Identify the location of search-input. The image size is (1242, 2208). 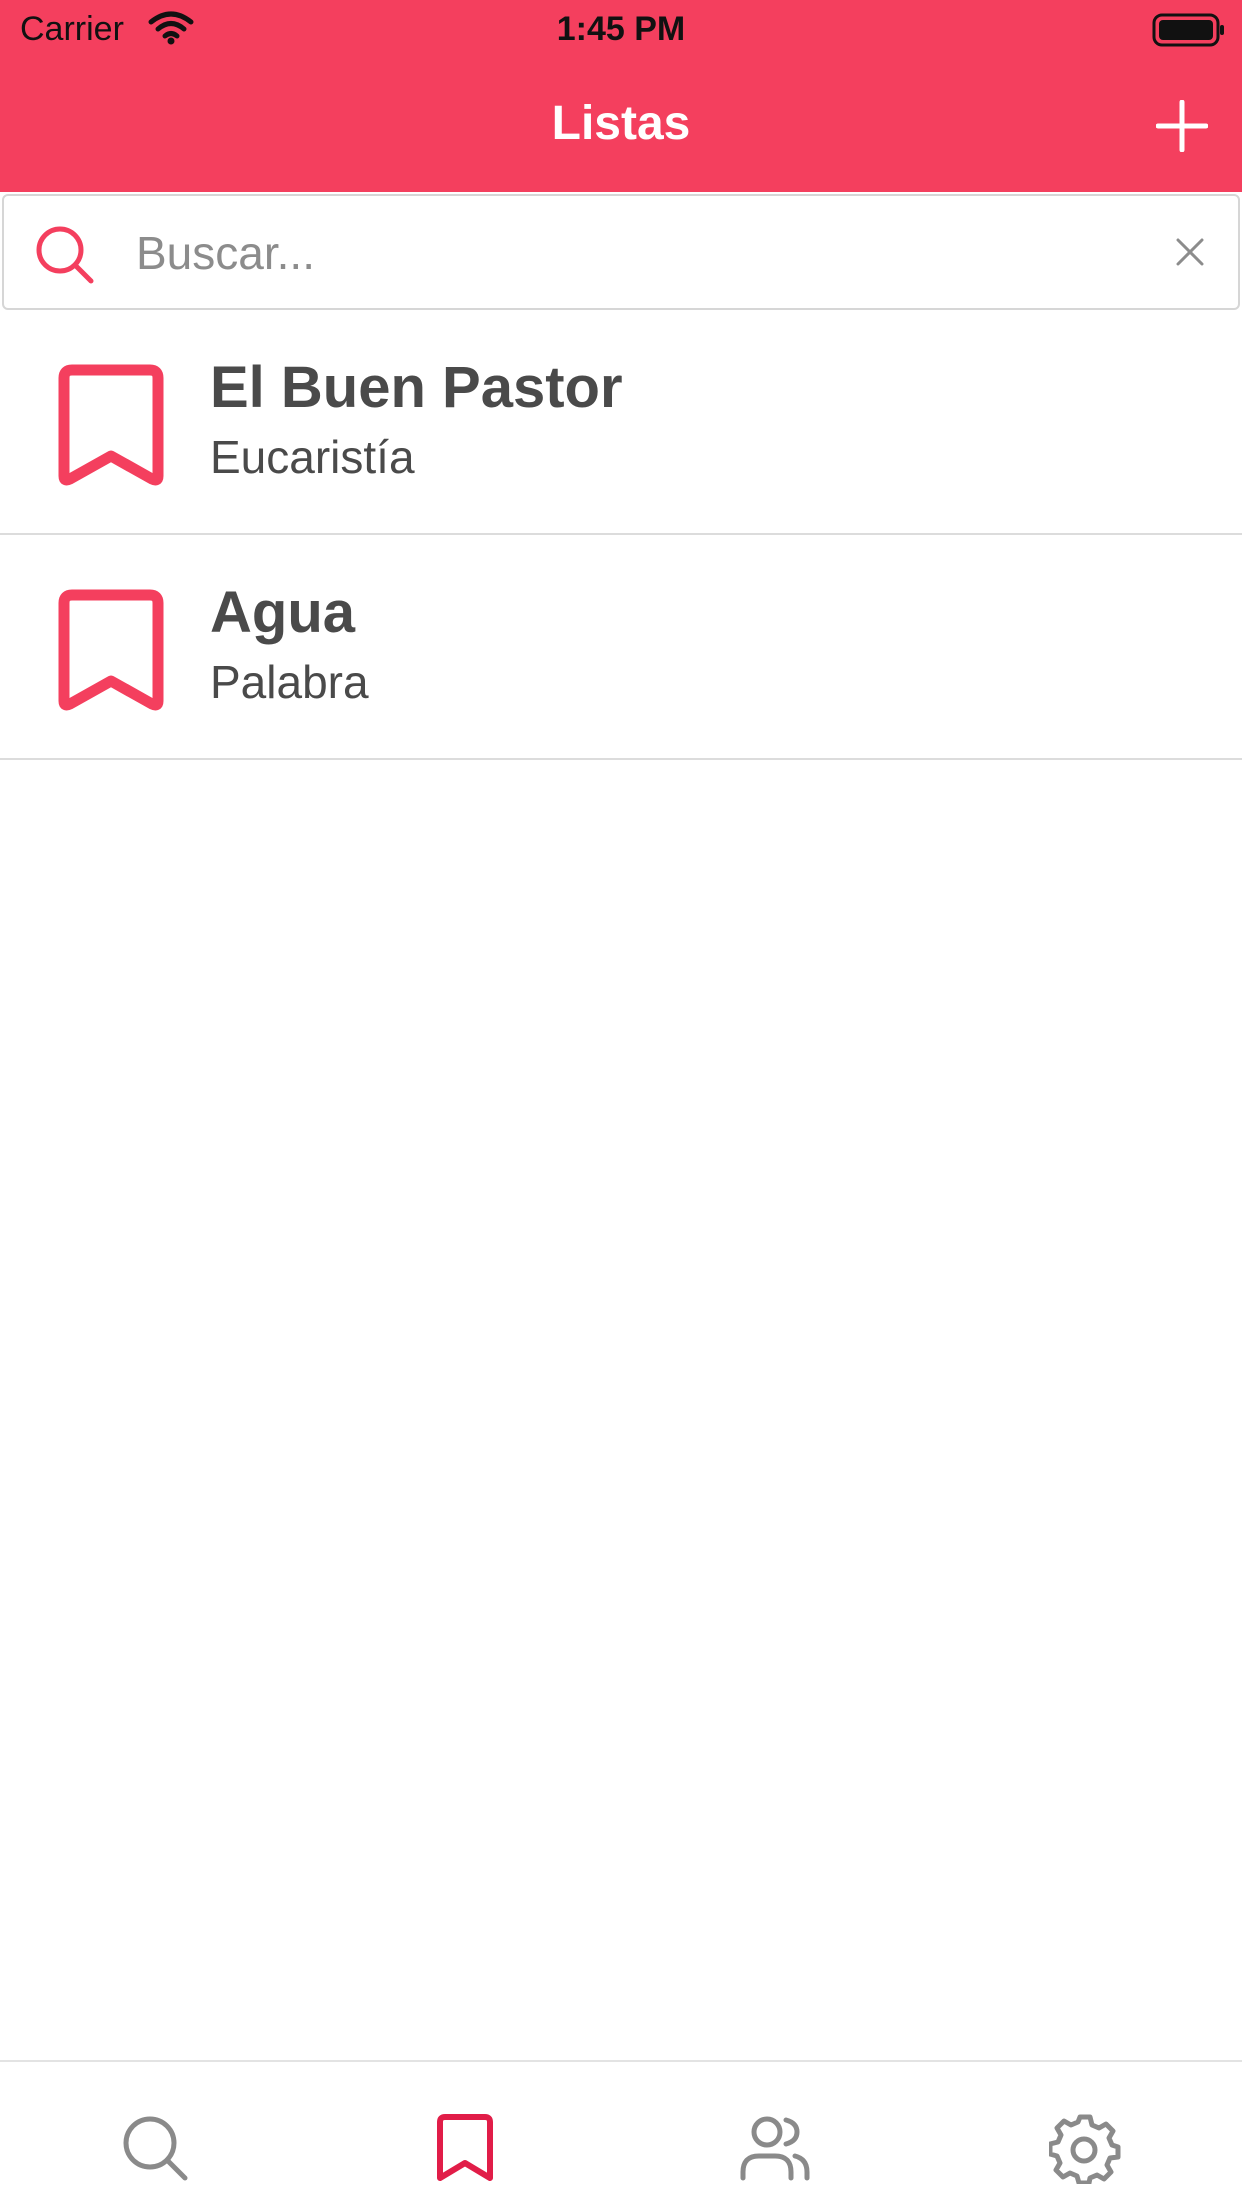
(631, 253).